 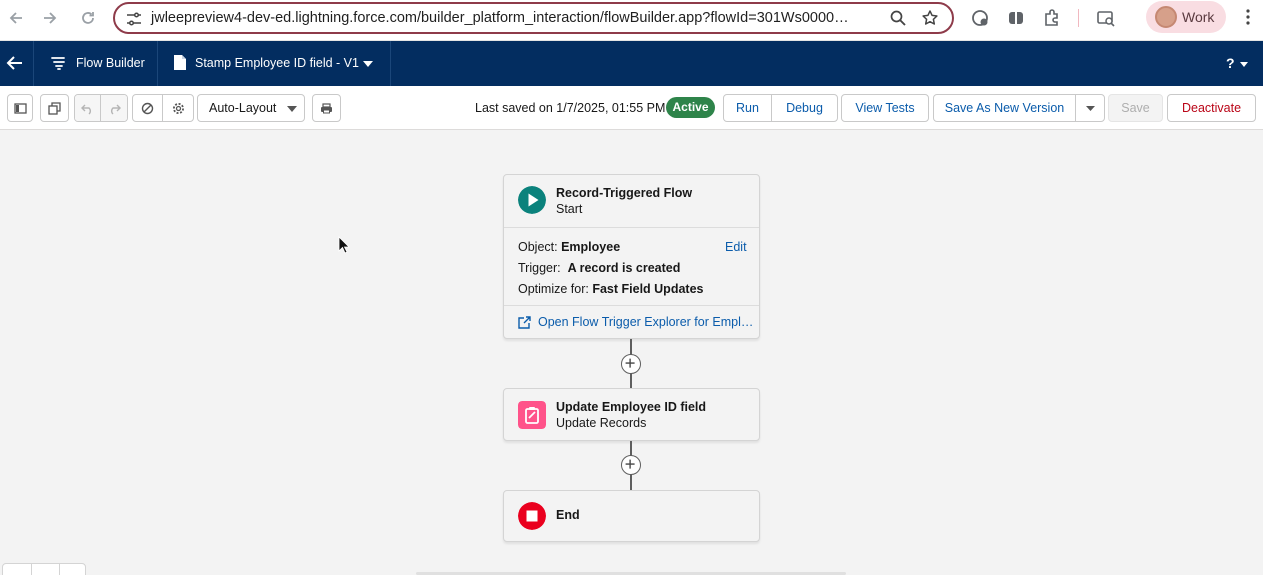 I want to click on settings-button, so click(x=178, y=108).